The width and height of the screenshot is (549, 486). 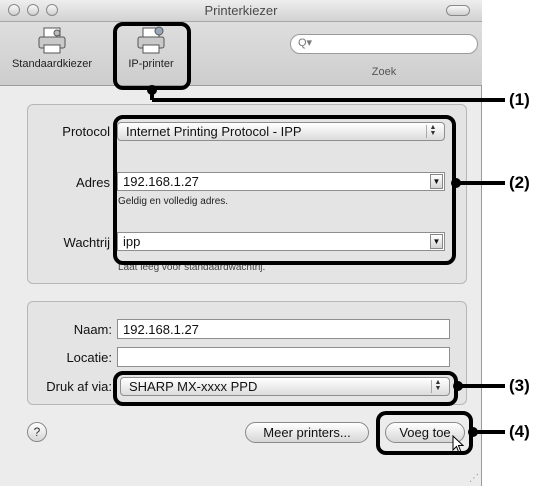 What do you see at coordinates (519, 182) in the screenshot?
I see `callout-2: (2)` at bounding box center [519, 182].